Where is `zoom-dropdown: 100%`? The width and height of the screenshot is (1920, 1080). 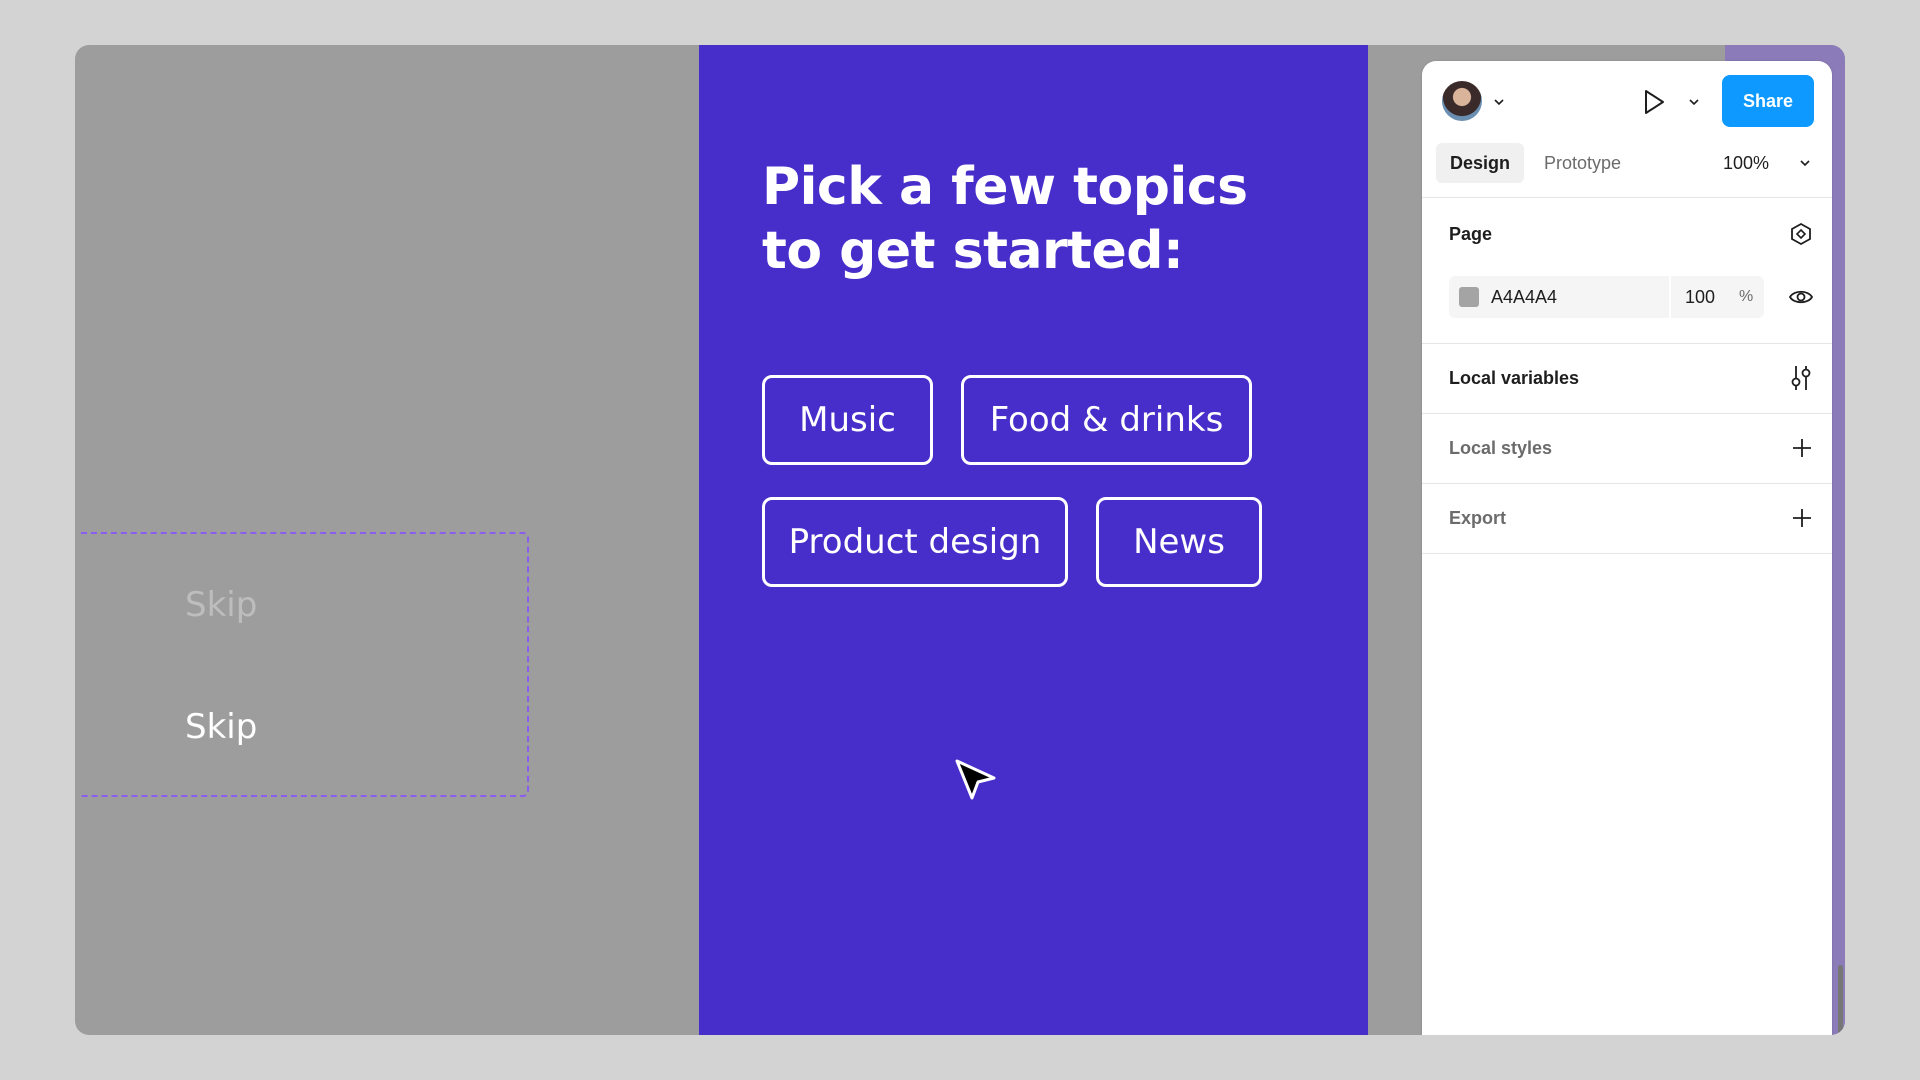
zoom-dropdown: 100% is located at coordinates (1746, 163).